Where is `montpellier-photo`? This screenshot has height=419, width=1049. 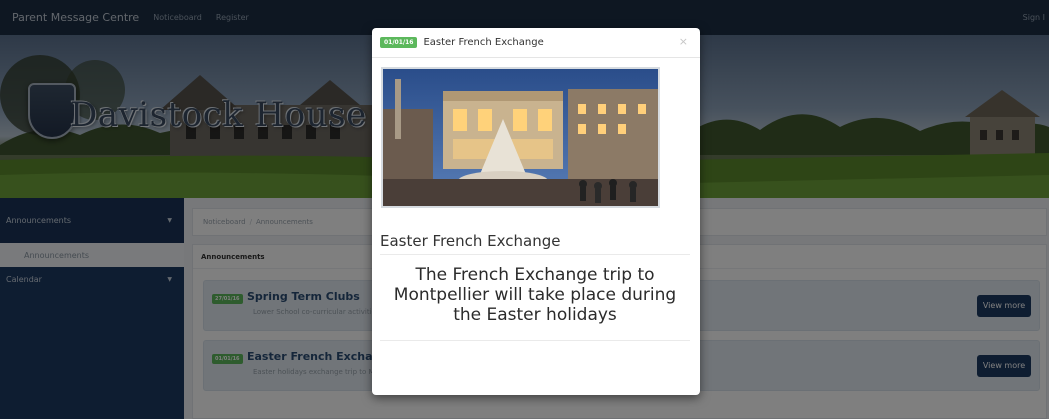
montpellier-photo is located at coordinates (520, 137).